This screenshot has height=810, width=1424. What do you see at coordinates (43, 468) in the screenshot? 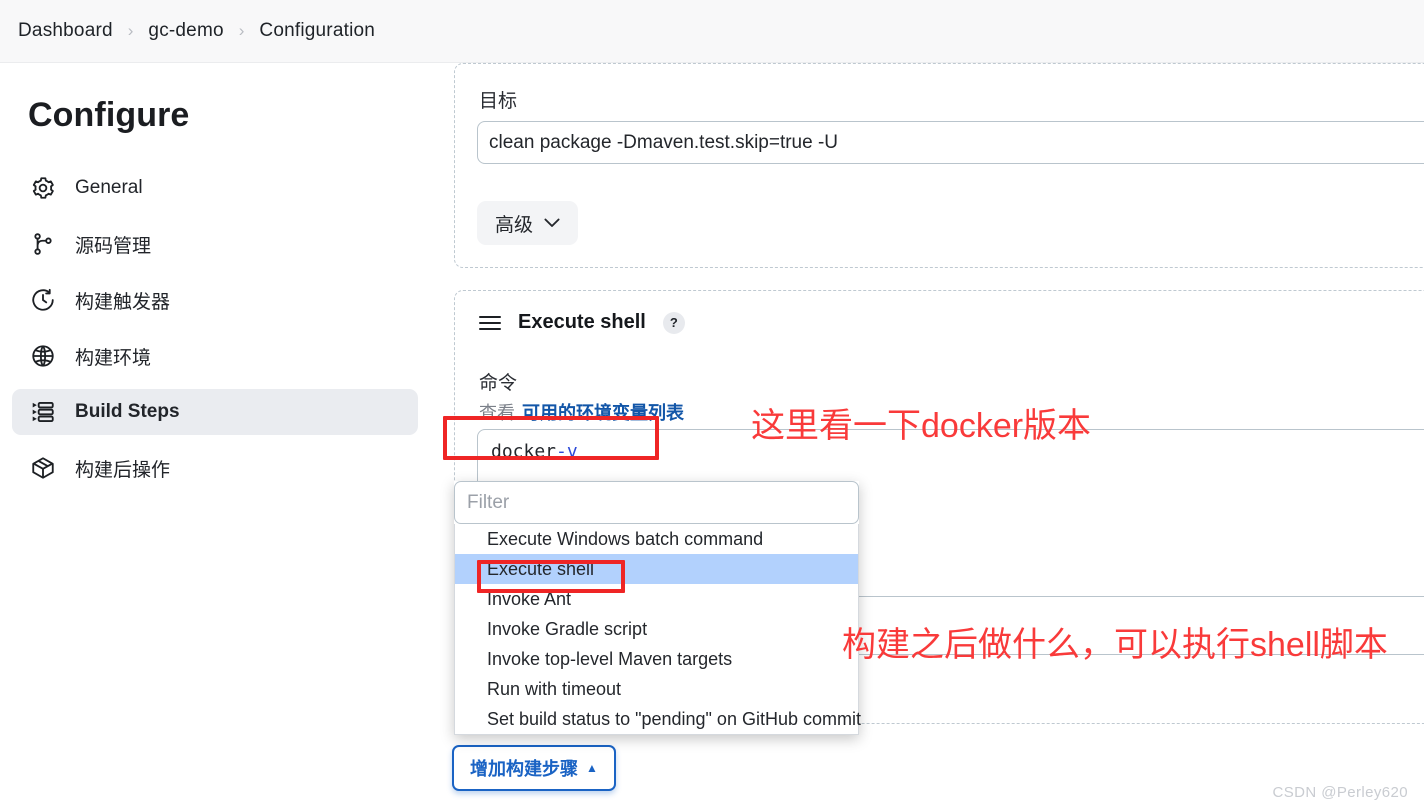
I see `package-icon` at bounding box center [43, 468].